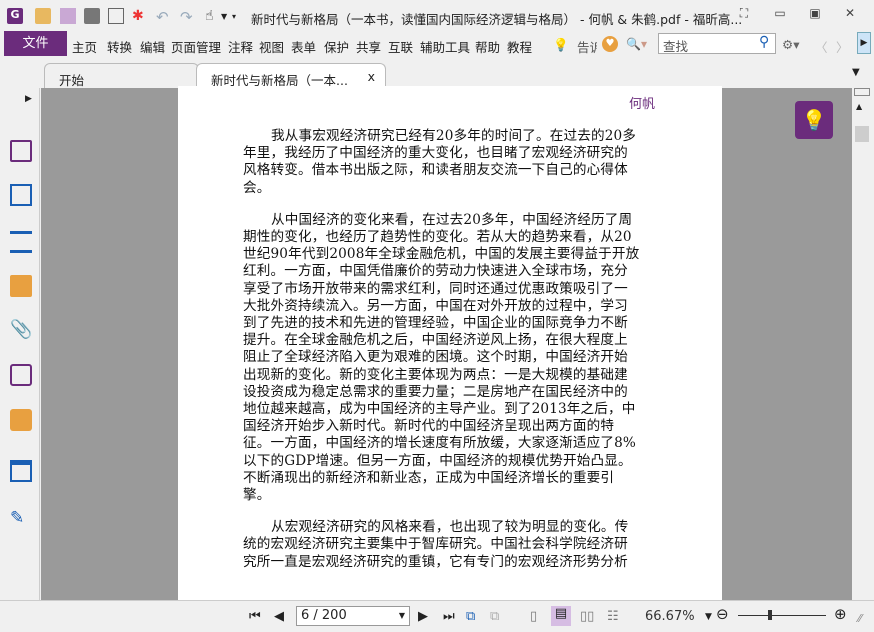  I want to click on previous-view-icon: ⧉, so click(470, 616).